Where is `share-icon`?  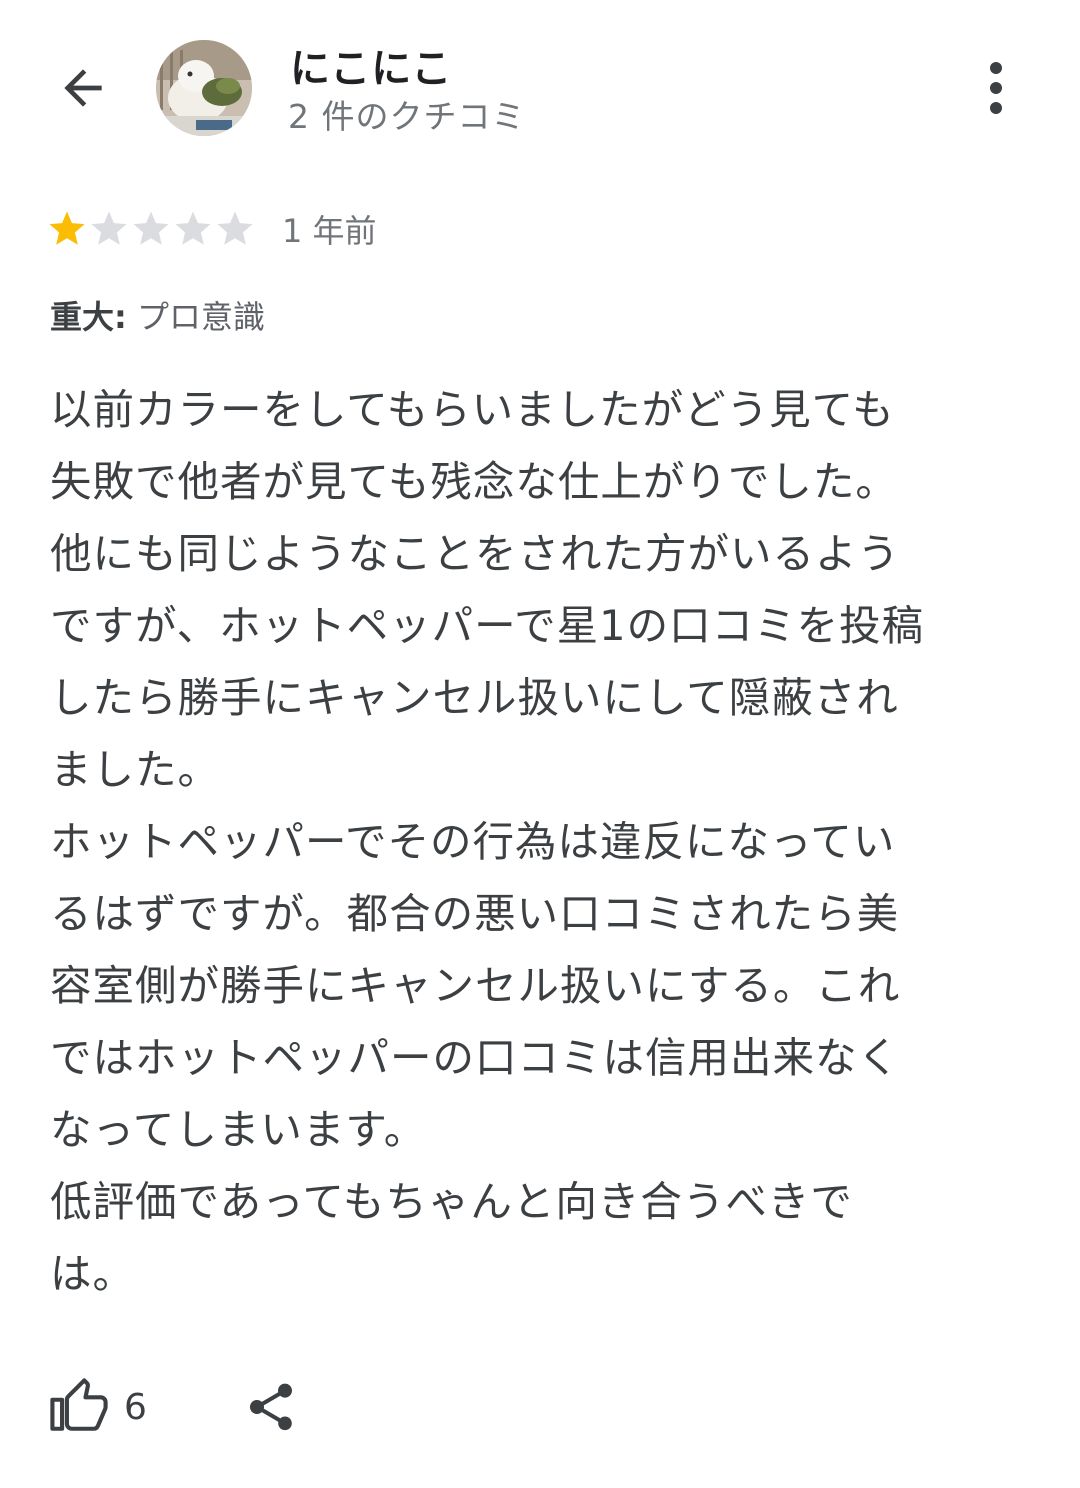 share-icon is located at coordinates (270, 1407).